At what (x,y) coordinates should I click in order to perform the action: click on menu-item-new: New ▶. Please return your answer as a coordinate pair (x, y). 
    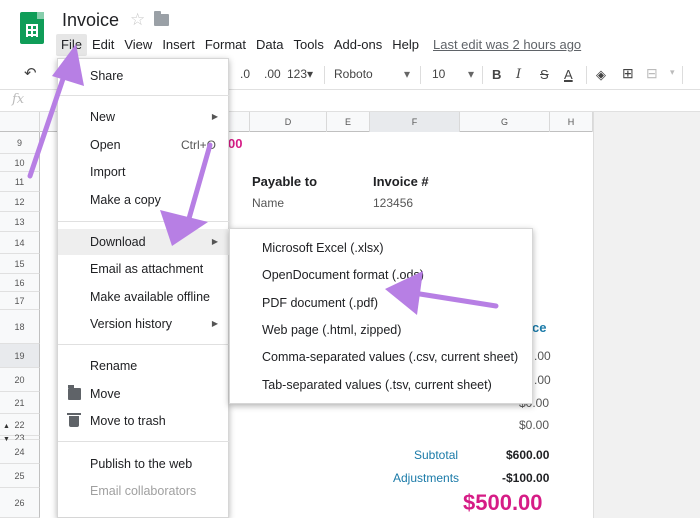
    Looking at the image, I should click on (144, 117).